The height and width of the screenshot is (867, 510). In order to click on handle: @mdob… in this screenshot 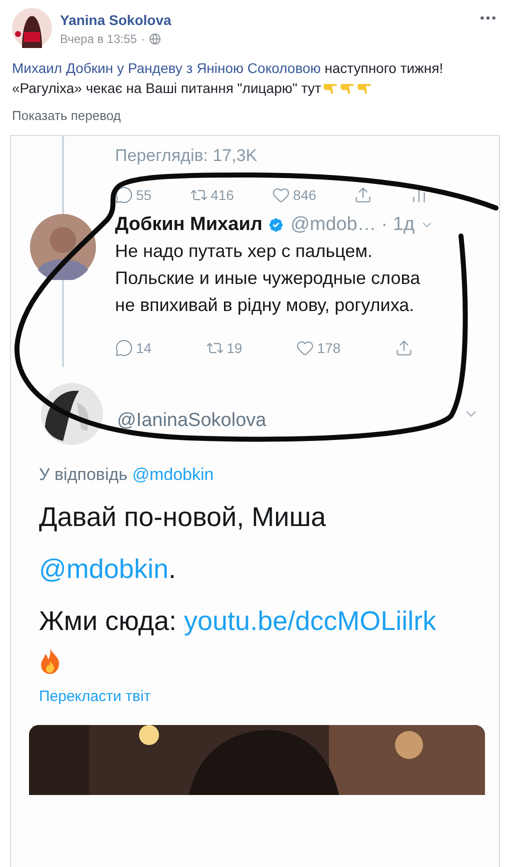, I will do `click(333, 225)`.